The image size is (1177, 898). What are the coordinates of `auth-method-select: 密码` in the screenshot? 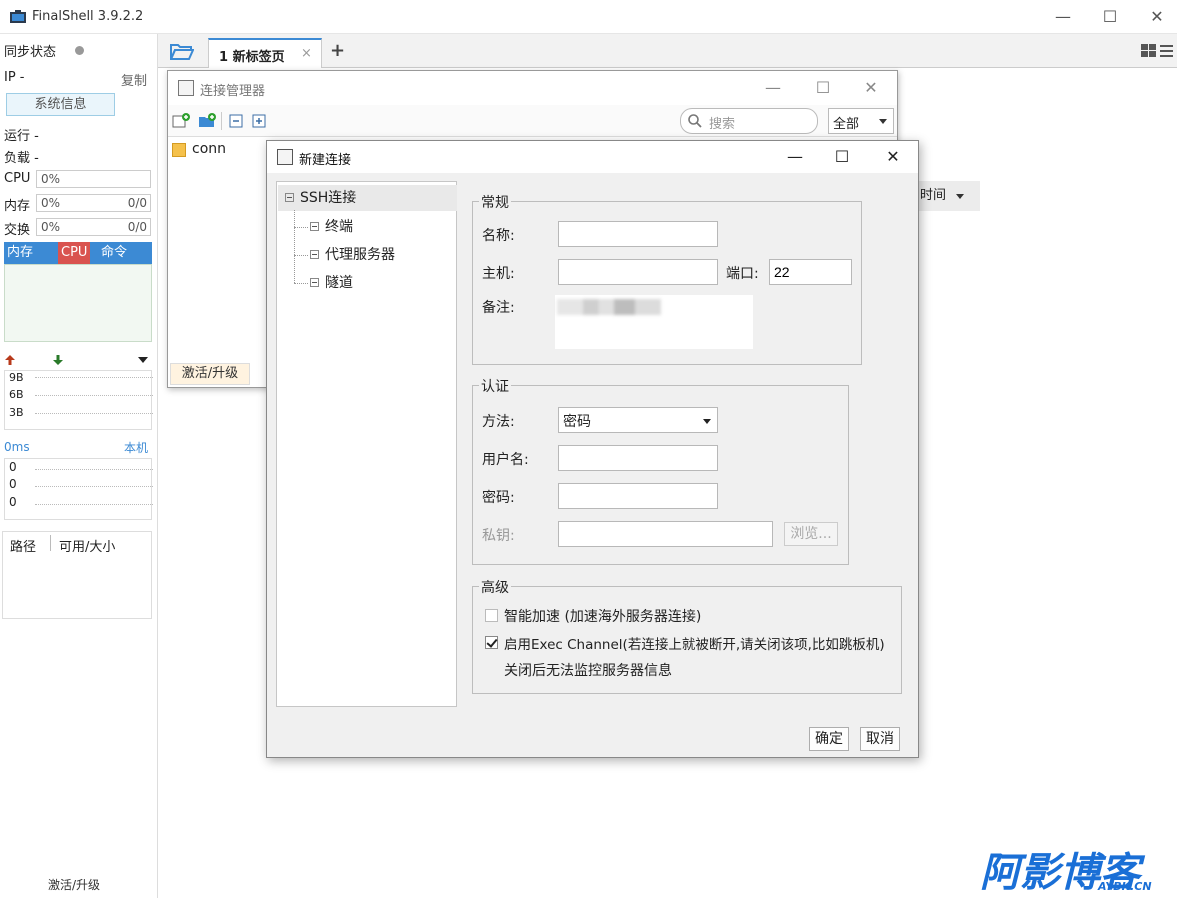 It's located at (638, 420).